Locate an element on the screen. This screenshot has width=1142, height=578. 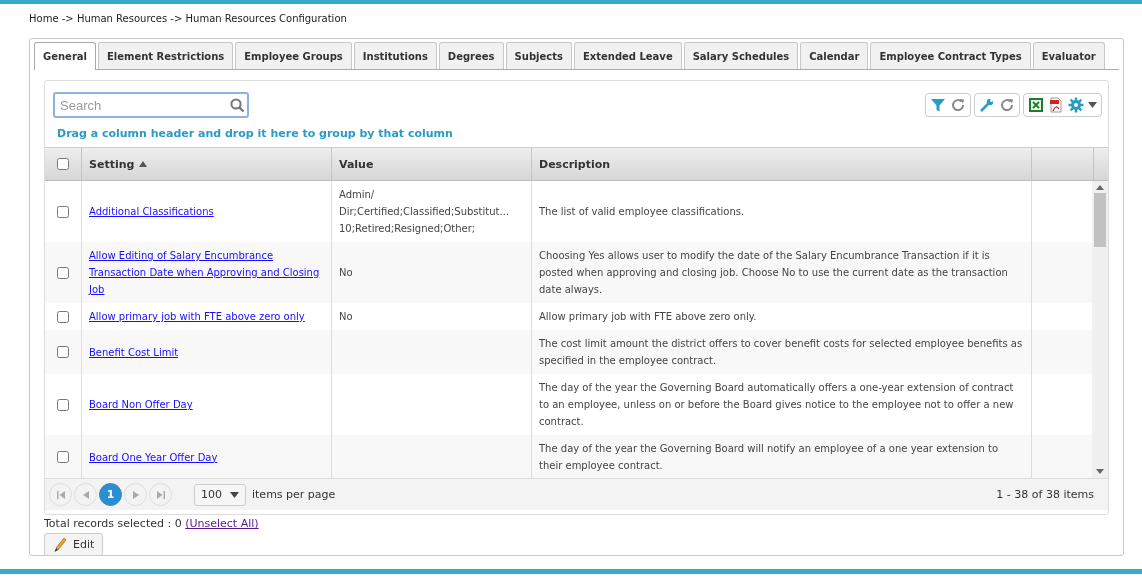
tab: General is located at coordinates (65, 56).